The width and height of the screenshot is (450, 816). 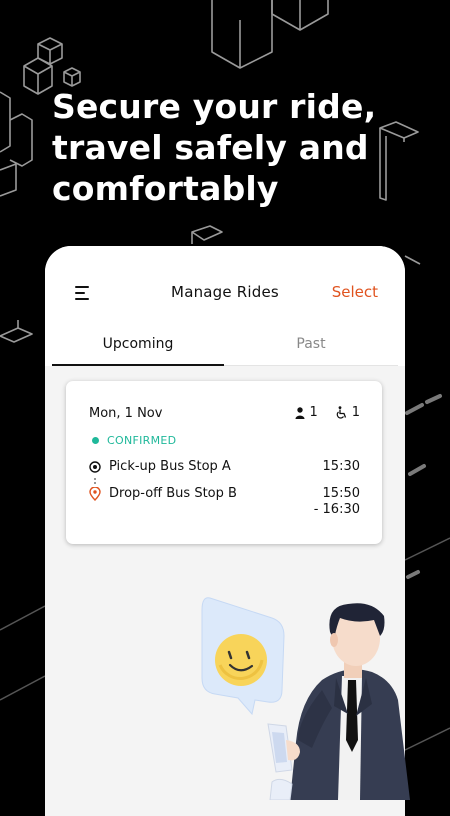 What do you see at coordinates (95, 493) in the screenshot?
I see `dropoff-pin-icon` at bounding box center [95, 493].